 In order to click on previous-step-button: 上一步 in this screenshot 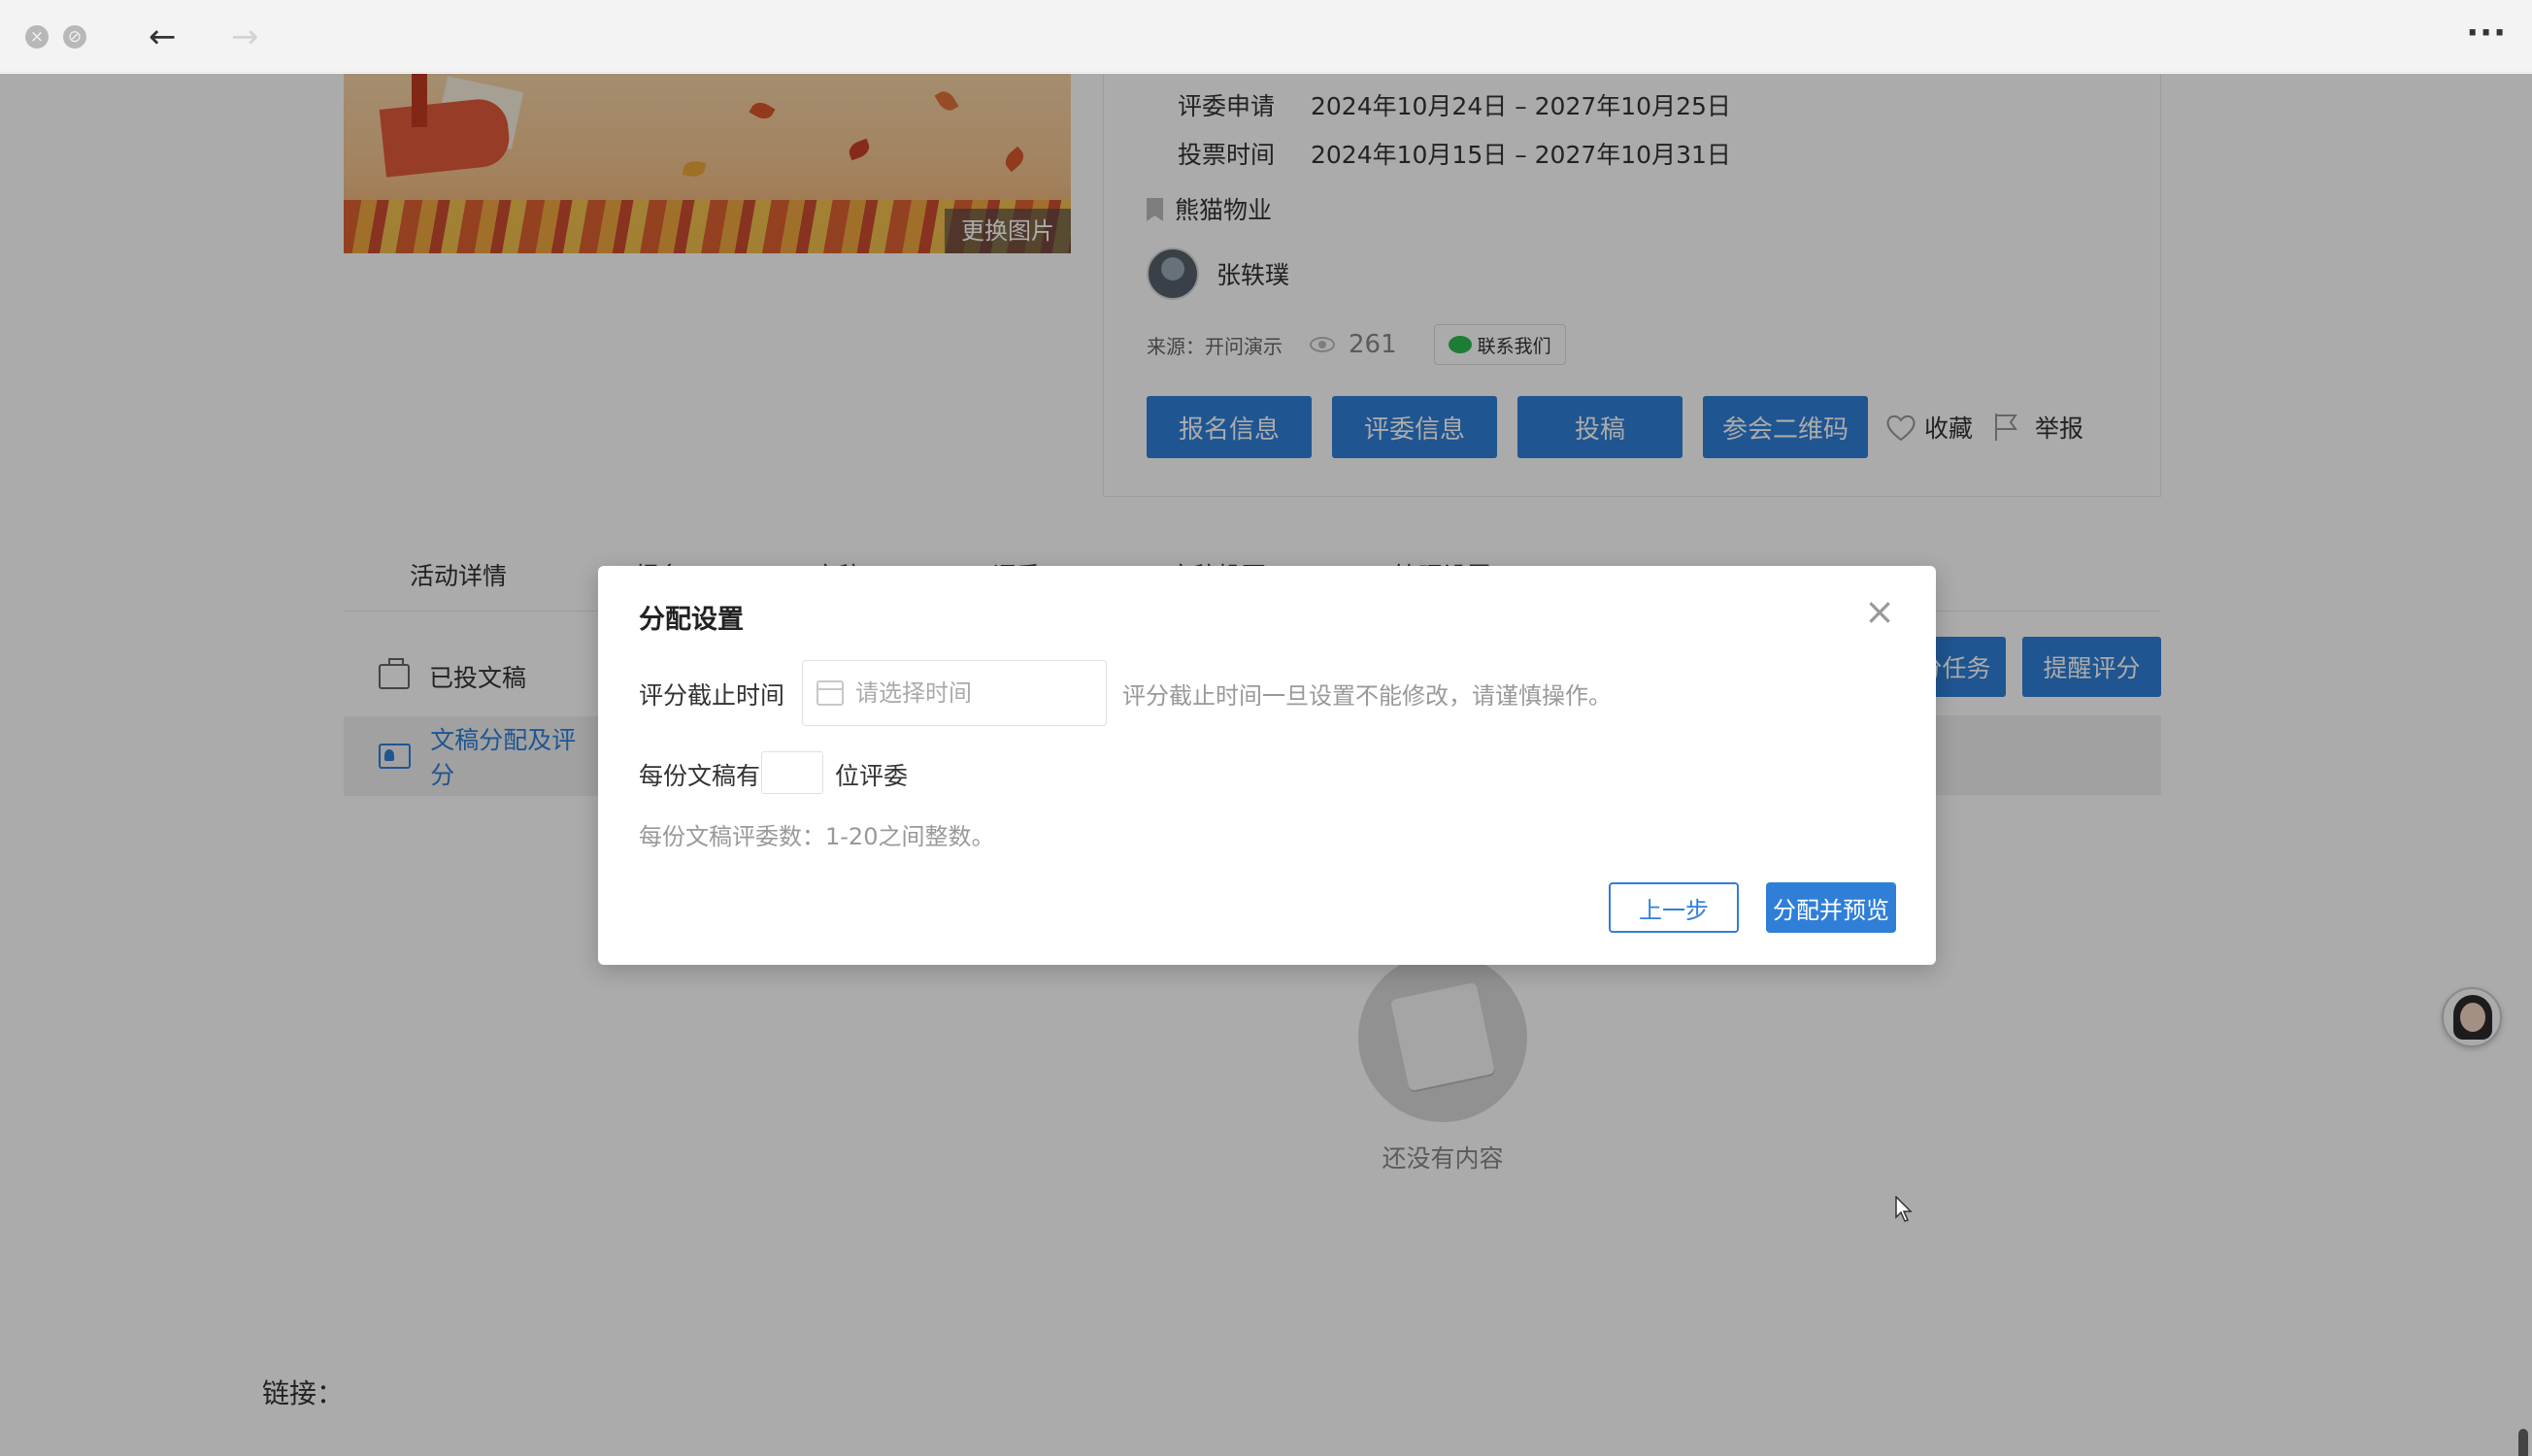, I will do `click(1674, 907)`.